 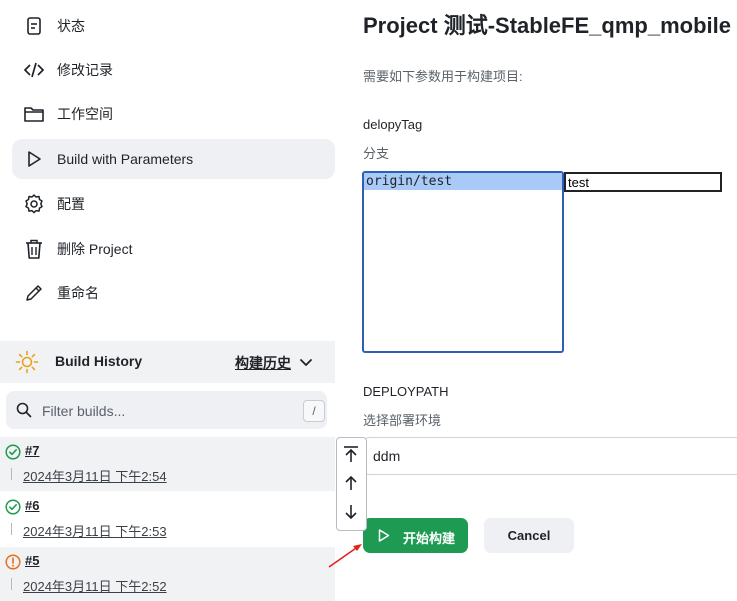 What do you see at coordinates (550, 456) in the screenshot?
I see `deploy-path-input` at bounding box center [550, 456].